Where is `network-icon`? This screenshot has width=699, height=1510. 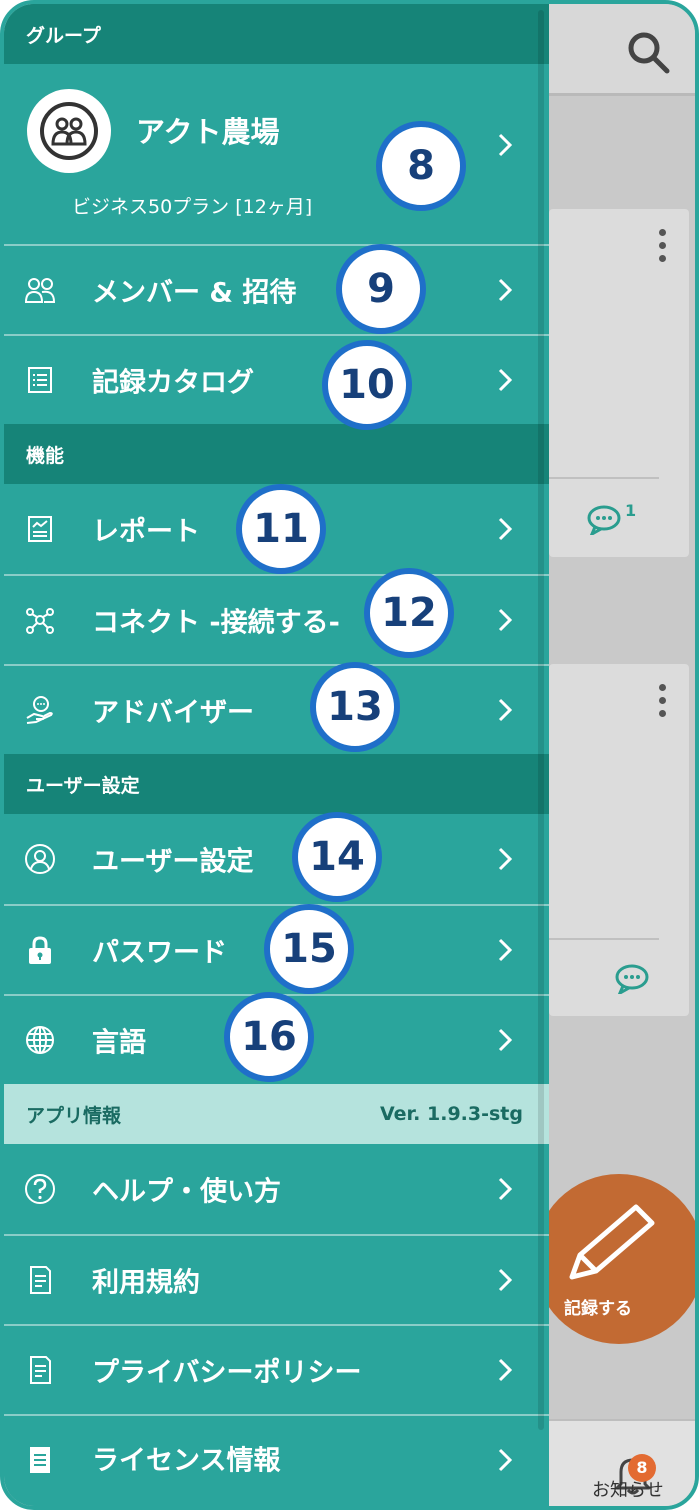 network-icon is located at coordinates (40, 621).